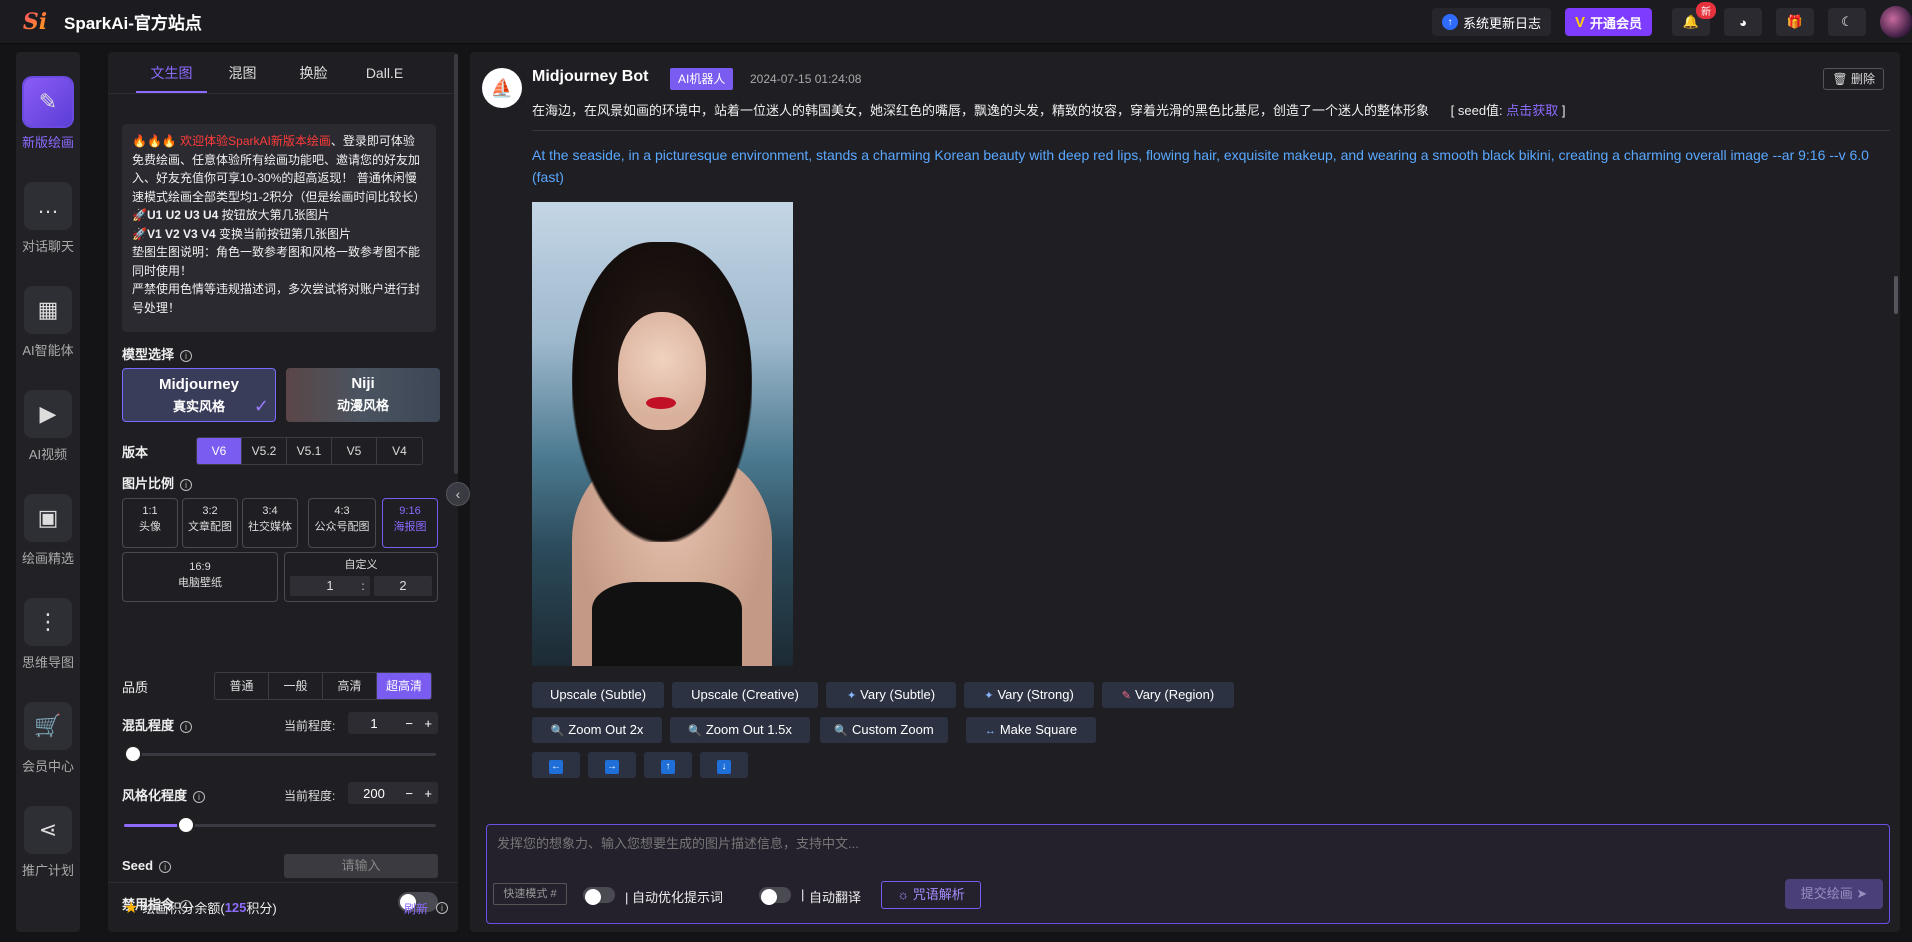  I want to click on generated-image, so click(662, 434).